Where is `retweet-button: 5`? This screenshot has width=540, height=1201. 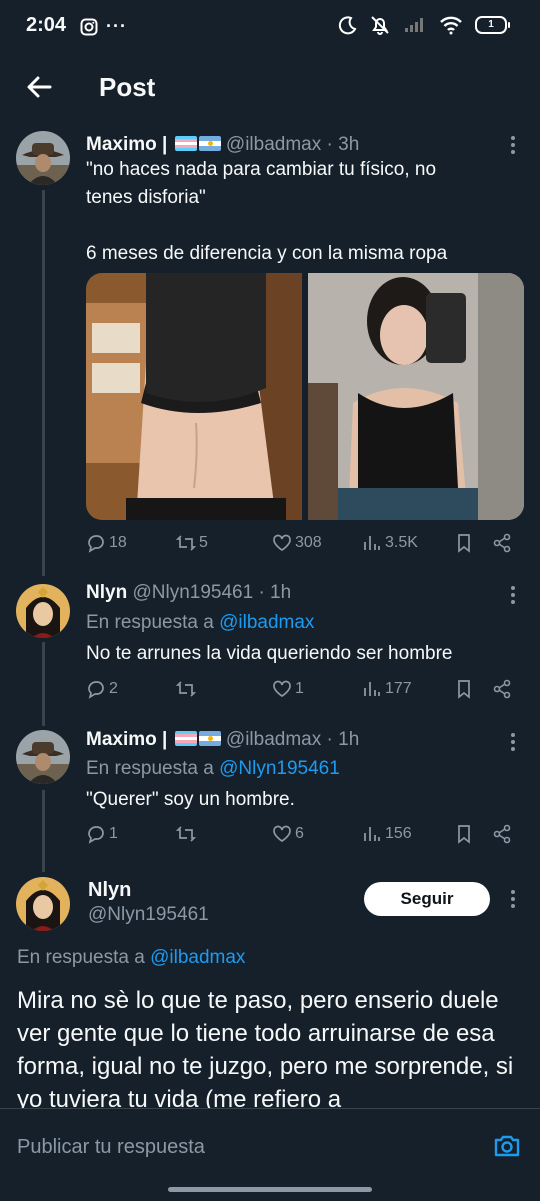
retweet-button: 5 is located at coordinates (192, 543).